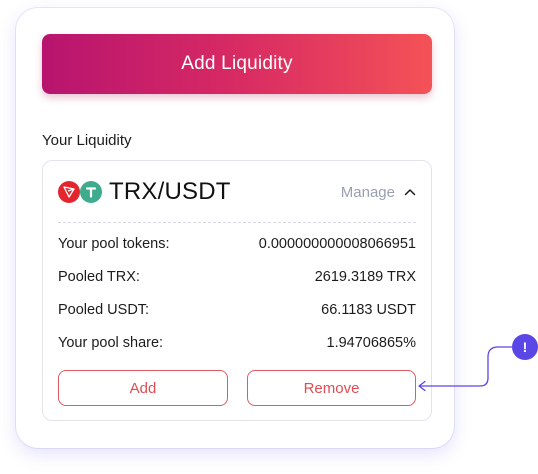 Image resolution: width=538 pixels, height=474 pixels. Describe the element at coordinates (331, 388) in the screenshot. I see `remove-button: Remove` at that location.